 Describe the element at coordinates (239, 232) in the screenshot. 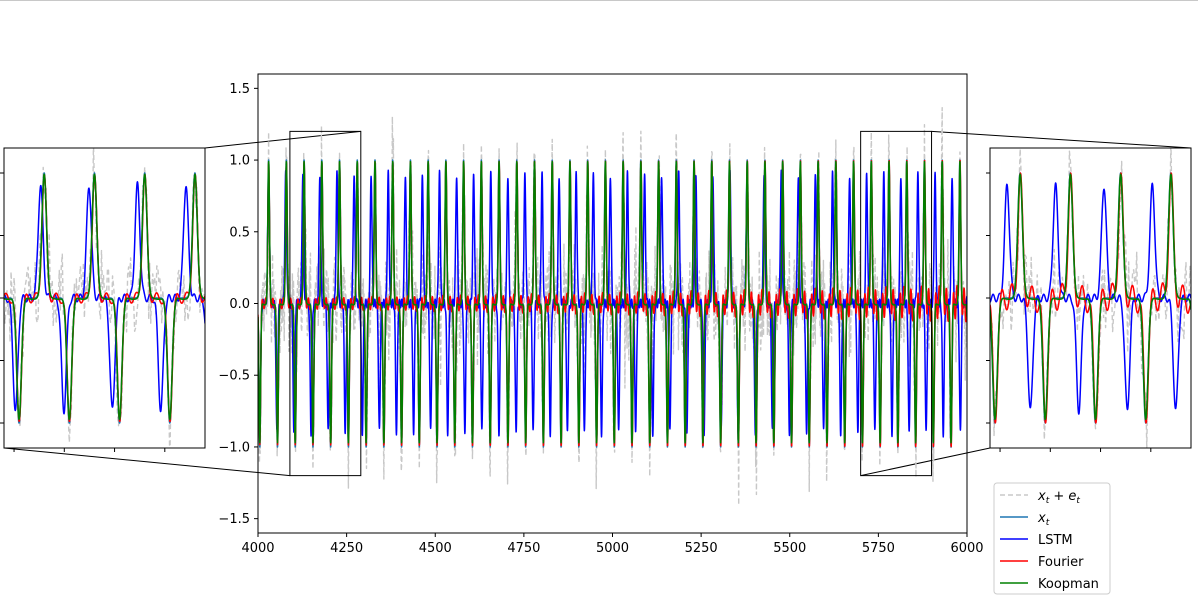

I see `y-tick-label: 0.5` at that location.